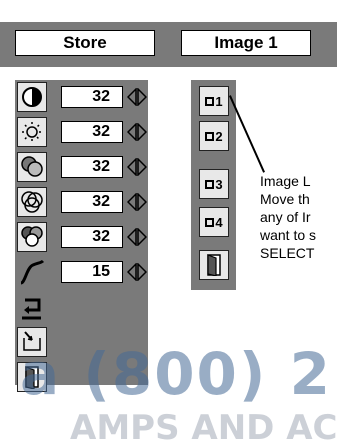 The width and height of the screenshot is (337, 448). What do you see at coordinates (285, 199) in the screenshot?
I see `callout-line: Move th` at bounding box center [285, 199].